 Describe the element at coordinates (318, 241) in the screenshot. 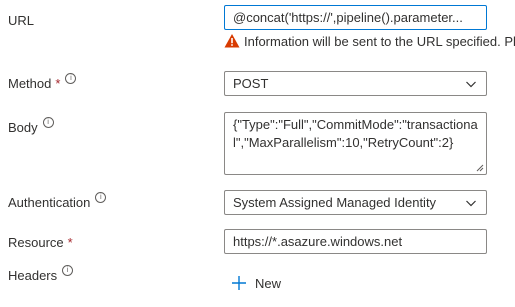

I see `resource-input-value: https://*.asazure.windows.net` at that location.